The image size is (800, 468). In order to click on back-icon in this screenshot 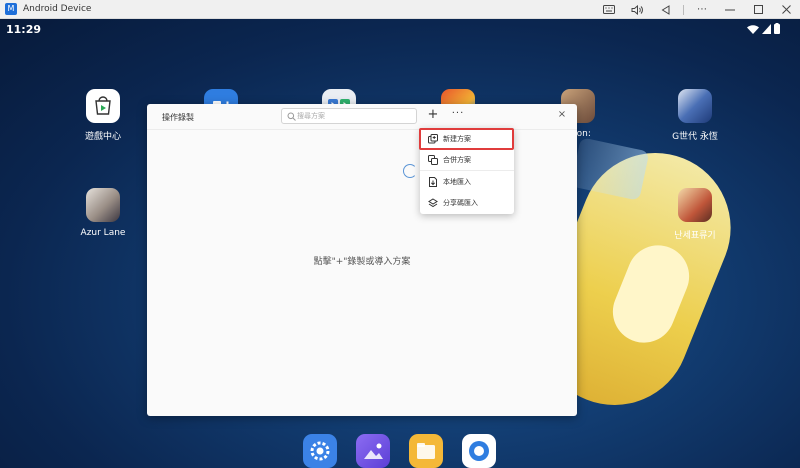, I will do `click(665, 9)`.